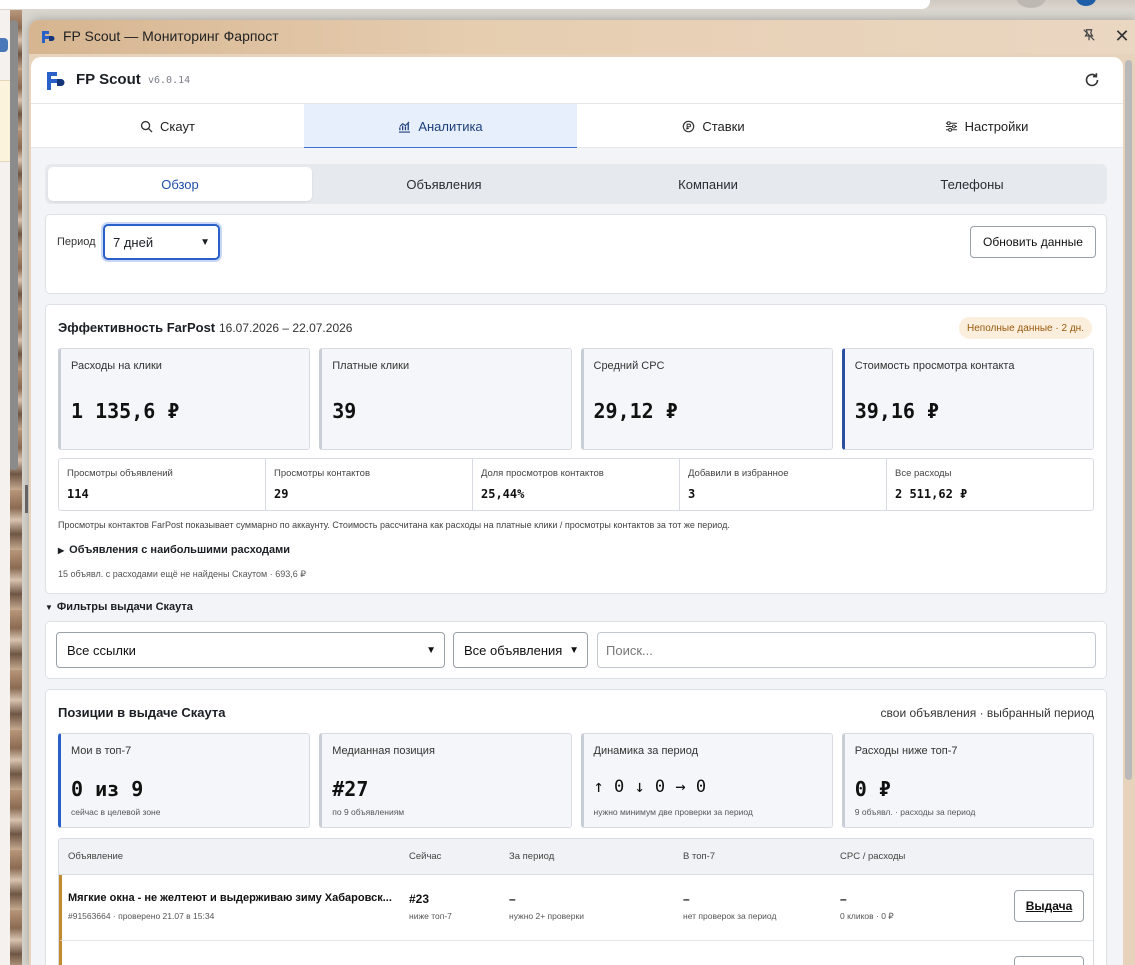 This screenshot has height=965, width=1135. What do you see at coordinates (1128, 420) in the screenshot?
I see `main-scrollbar` at bounding box center [1128, 420].